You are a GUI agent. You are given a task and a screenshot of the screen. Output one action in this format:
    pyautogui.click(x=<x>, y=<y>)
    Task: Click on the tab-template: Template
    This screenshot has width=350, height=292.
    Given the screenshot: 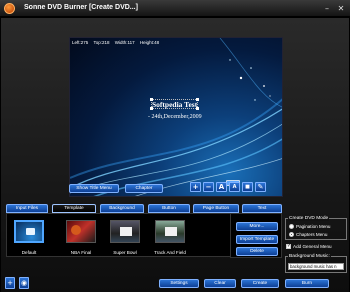 What is the action you would take?
    pyautogui.click(x=74, y=208)
    